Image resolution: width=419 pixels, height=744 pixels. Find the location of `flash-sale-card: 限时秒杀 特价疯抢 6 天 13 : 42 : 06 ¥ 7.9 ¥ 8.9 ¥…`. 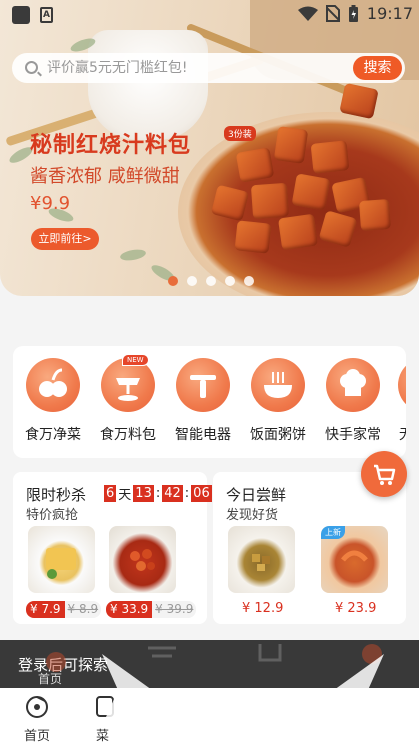

flash-sale-card: 限时秒杀 特价疯抢 6 天 13 : 42 : 06 ¥ 7.9 ¥ 8.9 ¥… is located at coordinates (112, 548).